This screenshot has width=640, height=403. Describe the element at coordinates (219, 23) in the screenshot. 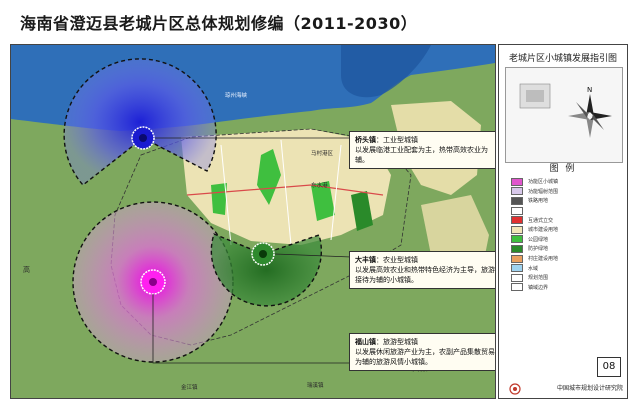

I see `page-title: 海南省澄迈县老城片区总体规划修编（2011-2030）` at that location.